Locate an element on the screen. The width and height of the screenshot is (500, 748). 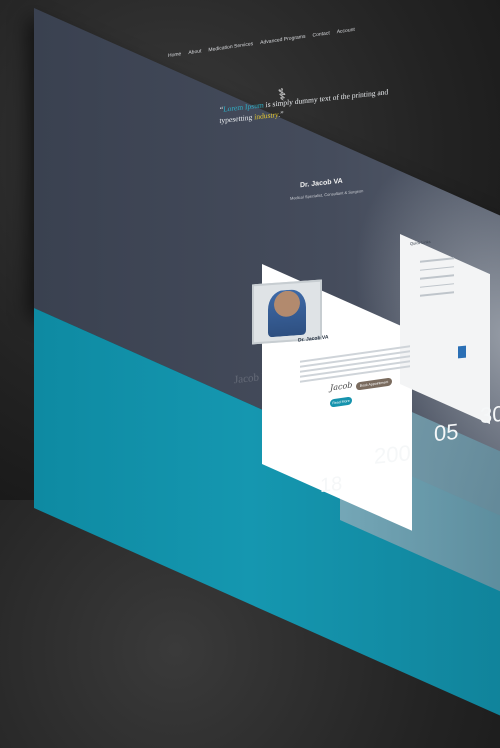
sidebar-list is located at coordinates (437, 277).